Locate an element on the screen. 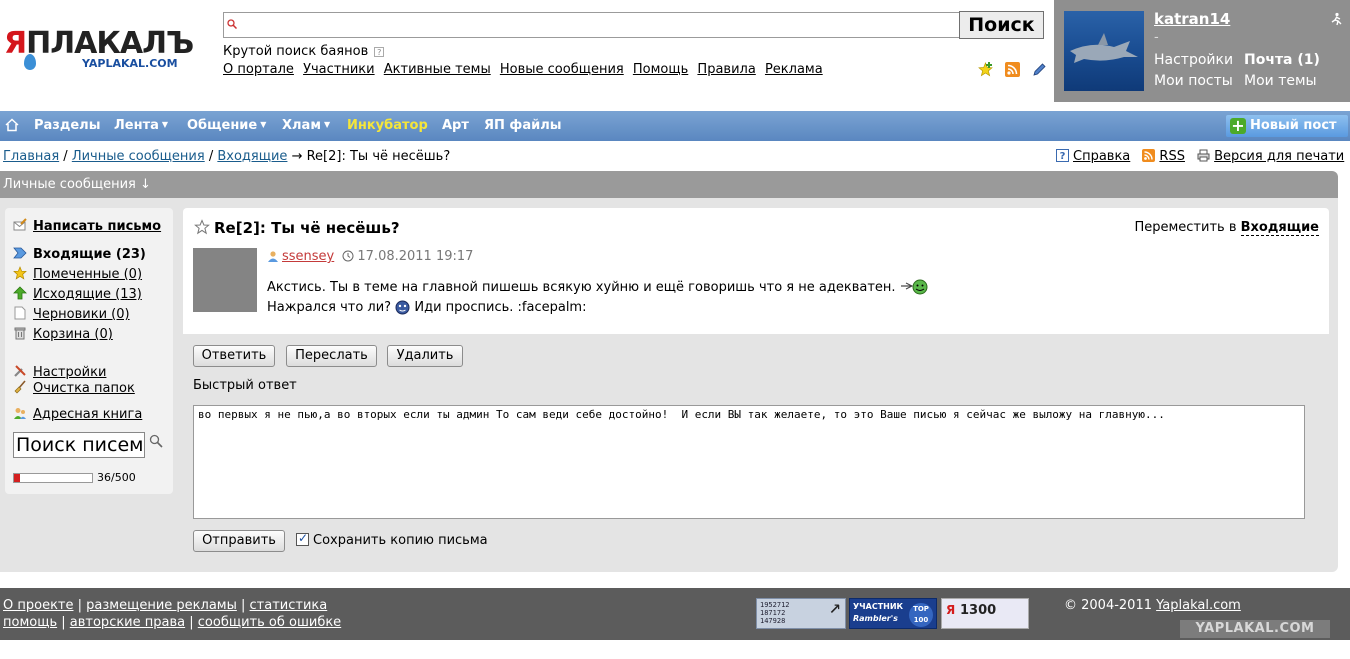 The height and width of the screenshot is (659, 1350). search-button: Поиск is located at coordinates (1001, 25).